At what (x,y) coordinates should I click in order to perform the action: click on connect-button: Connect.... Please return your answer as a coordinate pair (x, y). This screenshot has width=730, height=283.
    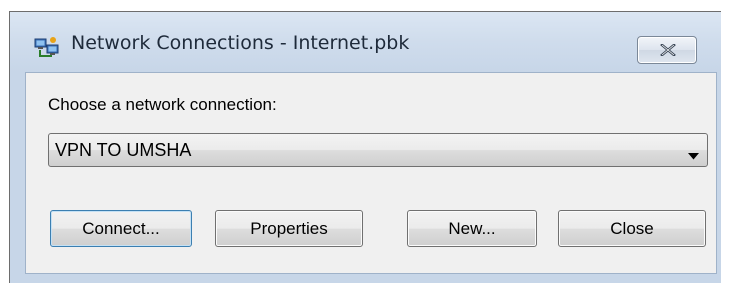
    Looking at the image, I should click on (121, 228).